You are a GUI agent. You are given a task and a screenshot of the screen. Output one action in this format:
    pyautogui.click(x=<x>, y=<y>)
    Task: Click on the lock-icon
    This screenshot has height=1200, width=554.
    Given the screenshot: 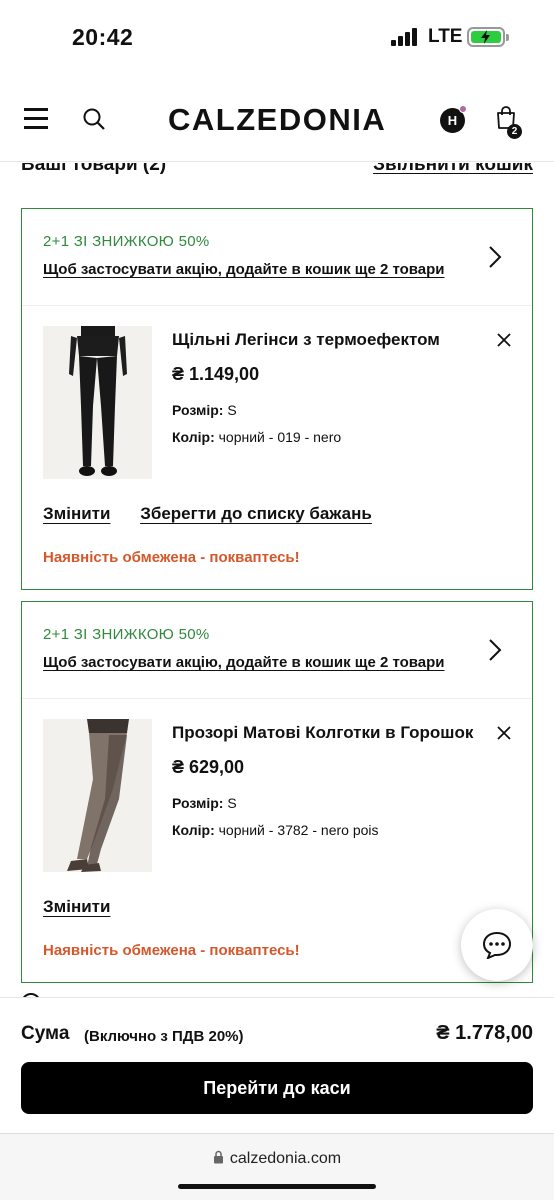 What is the action you would take?
    pyautogui.click(x=218, y=1157)
    